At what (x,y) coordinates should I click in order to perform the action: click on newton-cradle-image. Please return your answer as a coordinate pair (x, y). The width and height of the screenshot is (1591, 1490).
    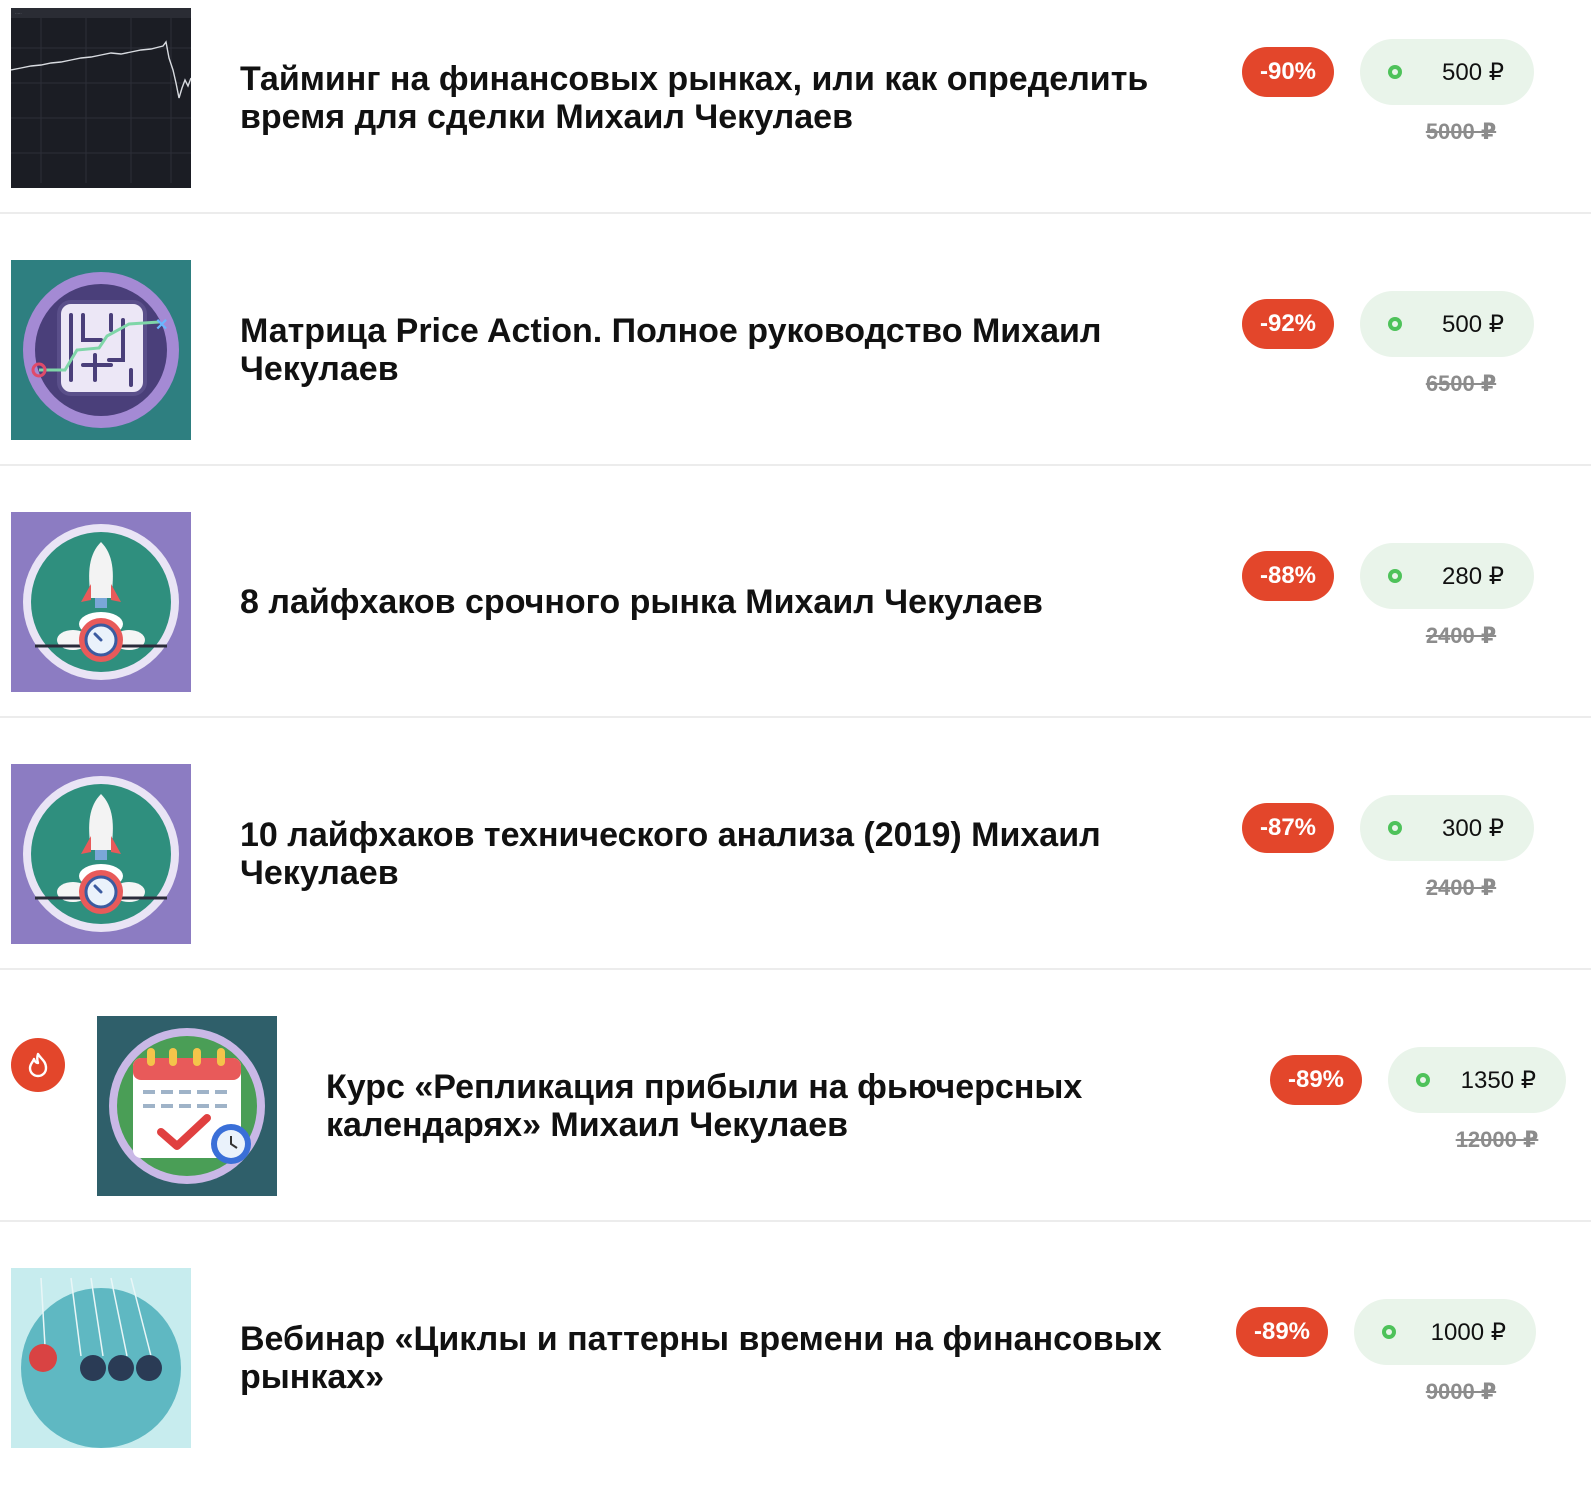
    Looking at the image, I should click on (101, 1358).